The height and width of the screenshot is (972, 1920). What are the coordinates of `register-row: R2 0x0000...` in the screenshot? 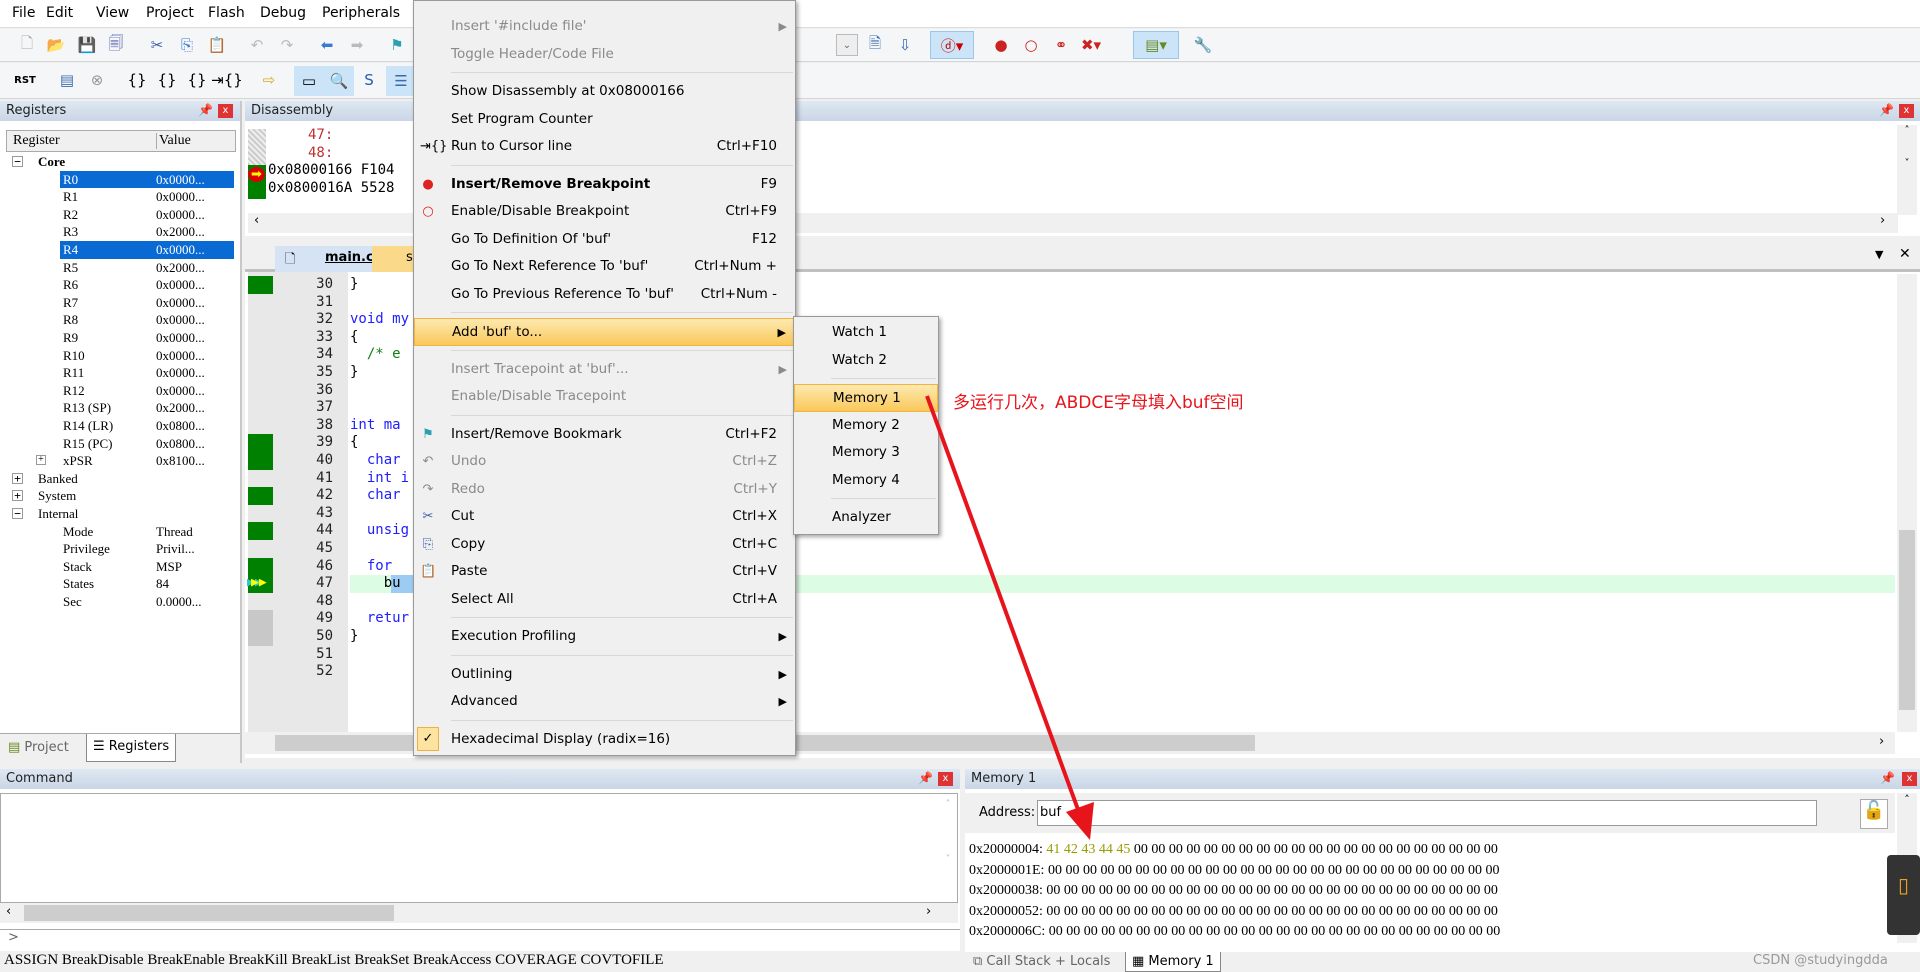 It's located at (118, 215).